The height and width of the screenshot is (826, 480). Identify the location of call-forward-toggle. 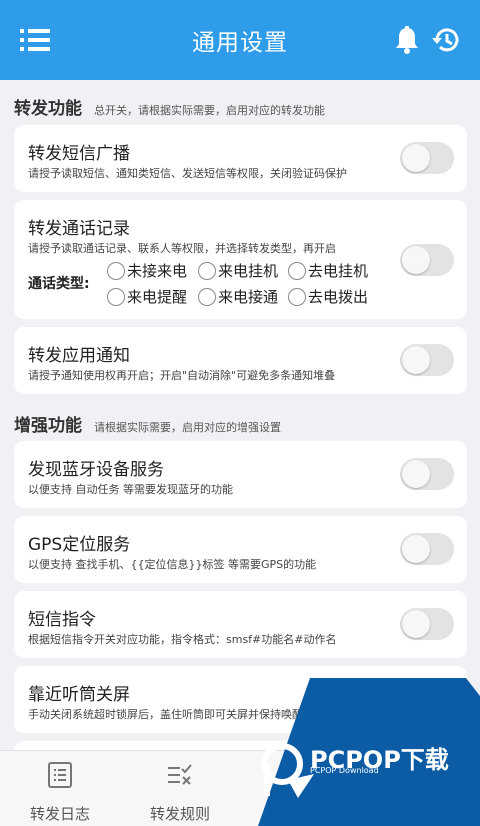
(427, 260).